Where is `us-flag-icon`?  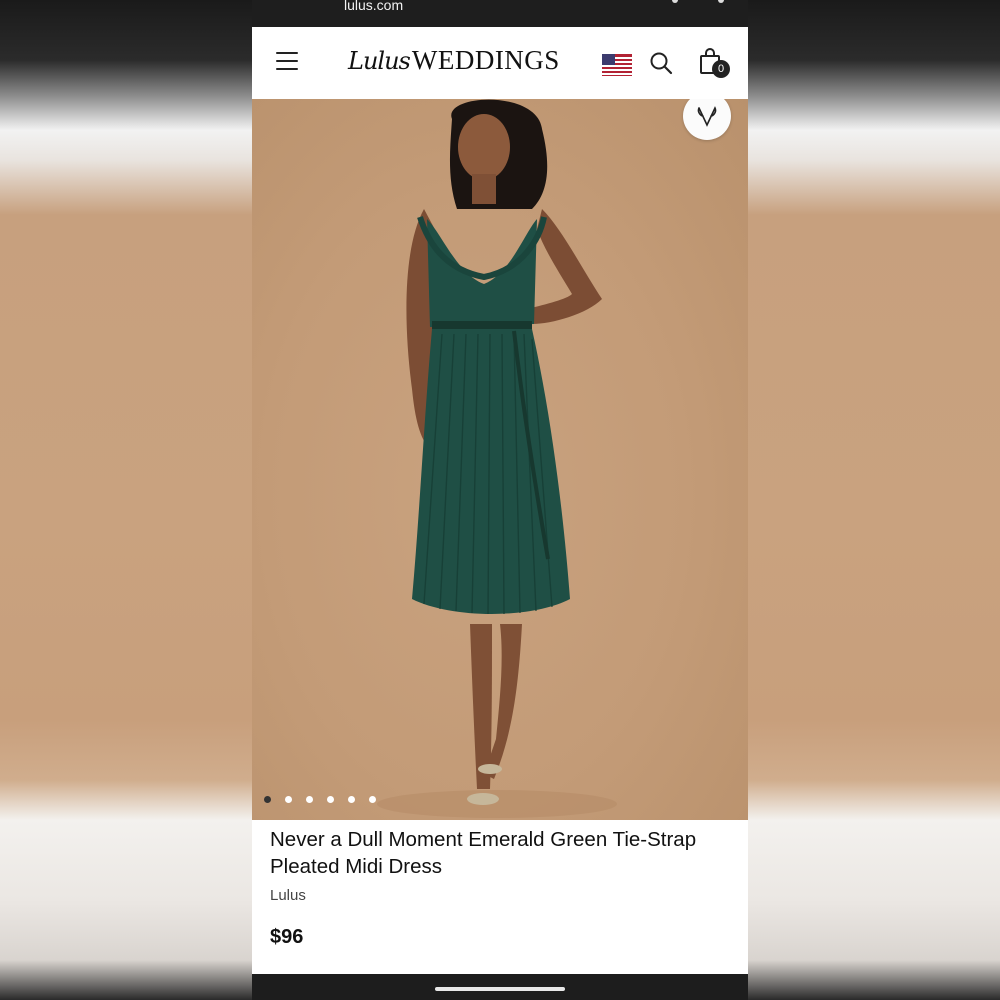 us-flag-icon is located at coordinates (617, 65).